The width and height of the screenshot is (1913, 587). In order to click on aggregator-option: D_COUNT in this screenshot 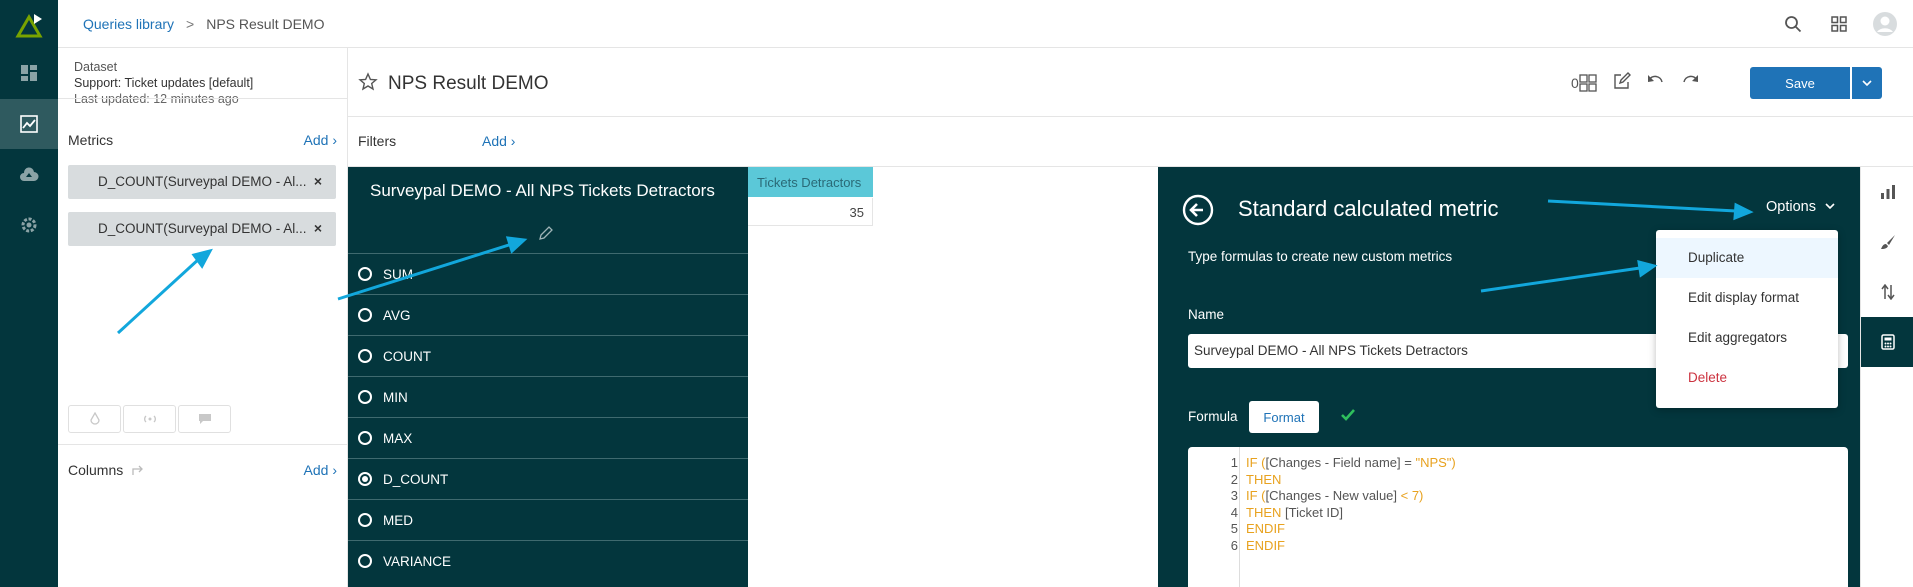, I will do `click(548, 478)`.